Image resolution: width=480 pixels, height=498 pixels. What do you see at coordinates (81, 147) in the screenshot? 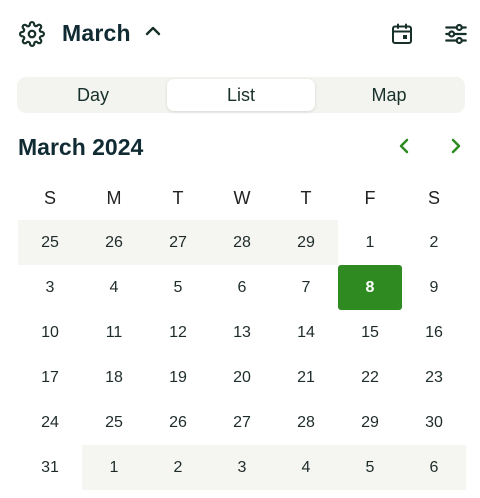
I see `calendar-title: March 2024` at bounding box center [81, 147].